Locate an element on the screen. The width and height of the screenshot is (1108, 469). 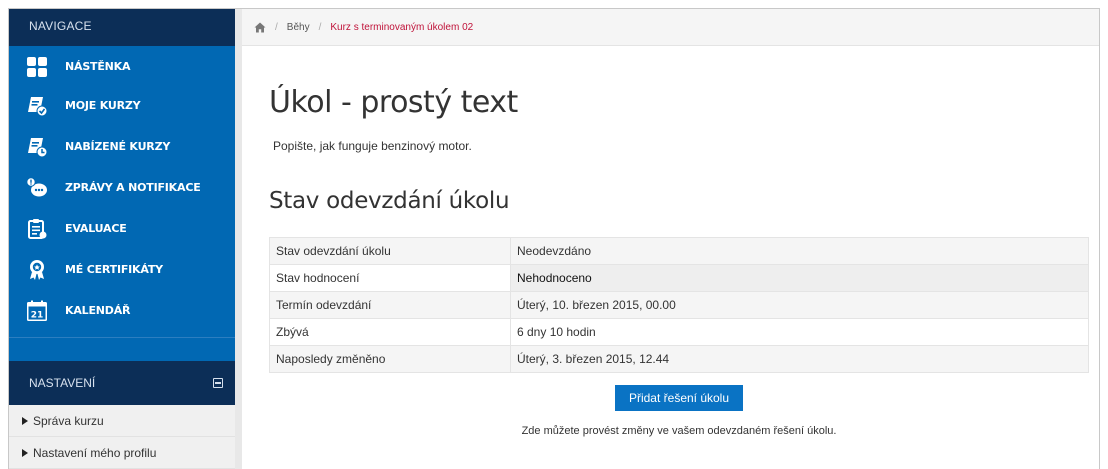
status-section-title: Stav odevzdání úkolu is located at coordinates (389, 201).